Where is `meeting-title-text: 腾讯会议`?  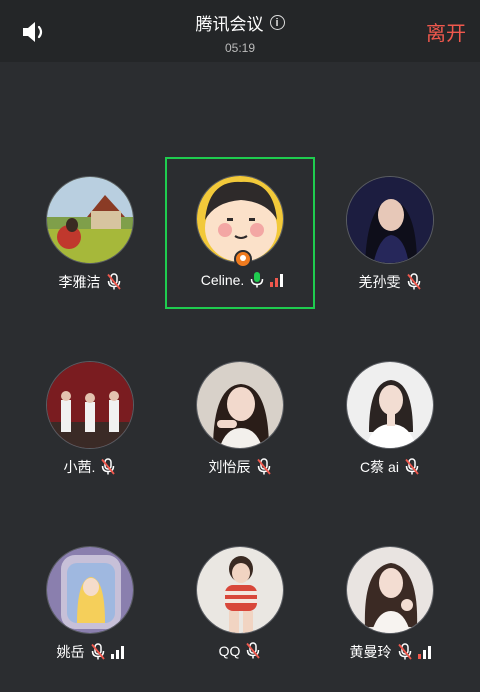 meeting-title-text: 腾讯会议 is located at coordinates (229, 24).